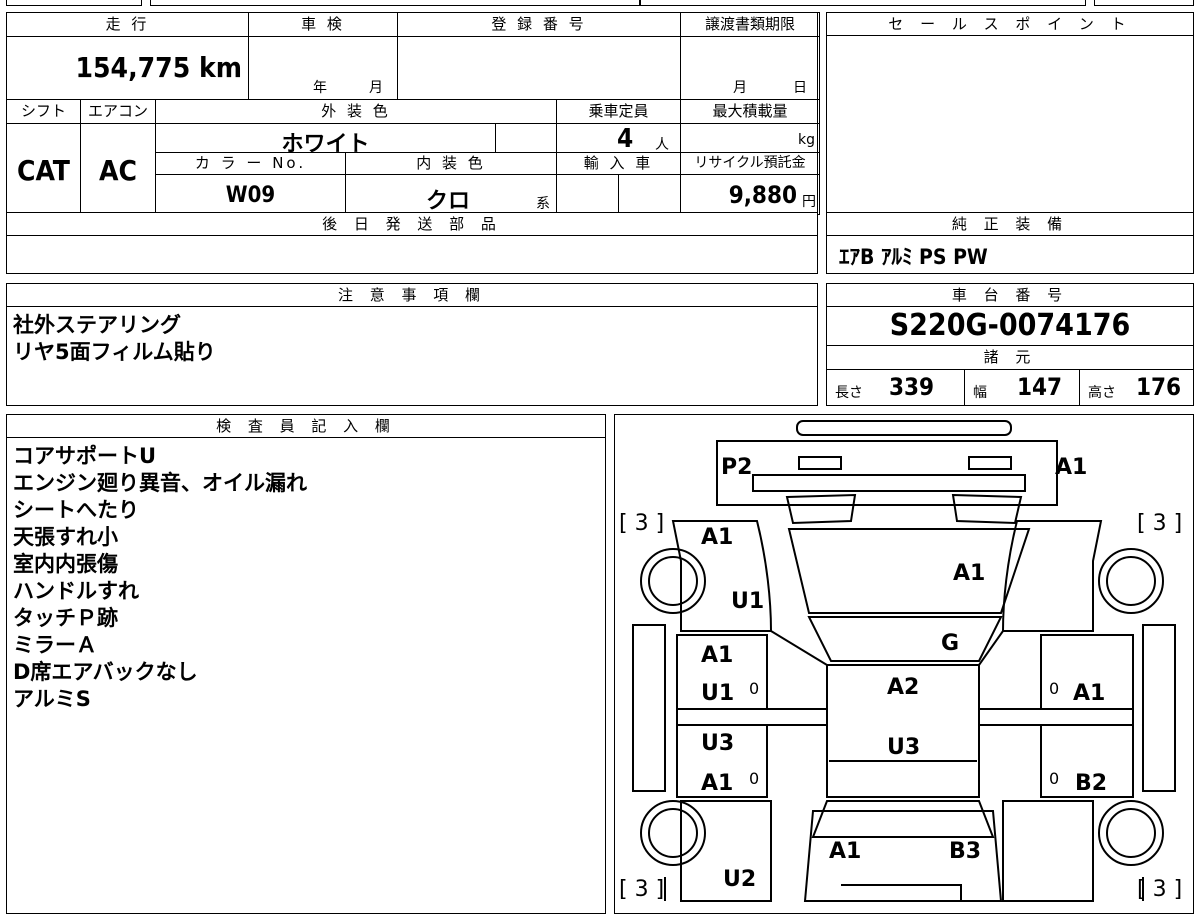 Image resolution: width=1200 pixels, height=914 pixels. I want to click on spec-height-value: 176, so click(1159, 387).